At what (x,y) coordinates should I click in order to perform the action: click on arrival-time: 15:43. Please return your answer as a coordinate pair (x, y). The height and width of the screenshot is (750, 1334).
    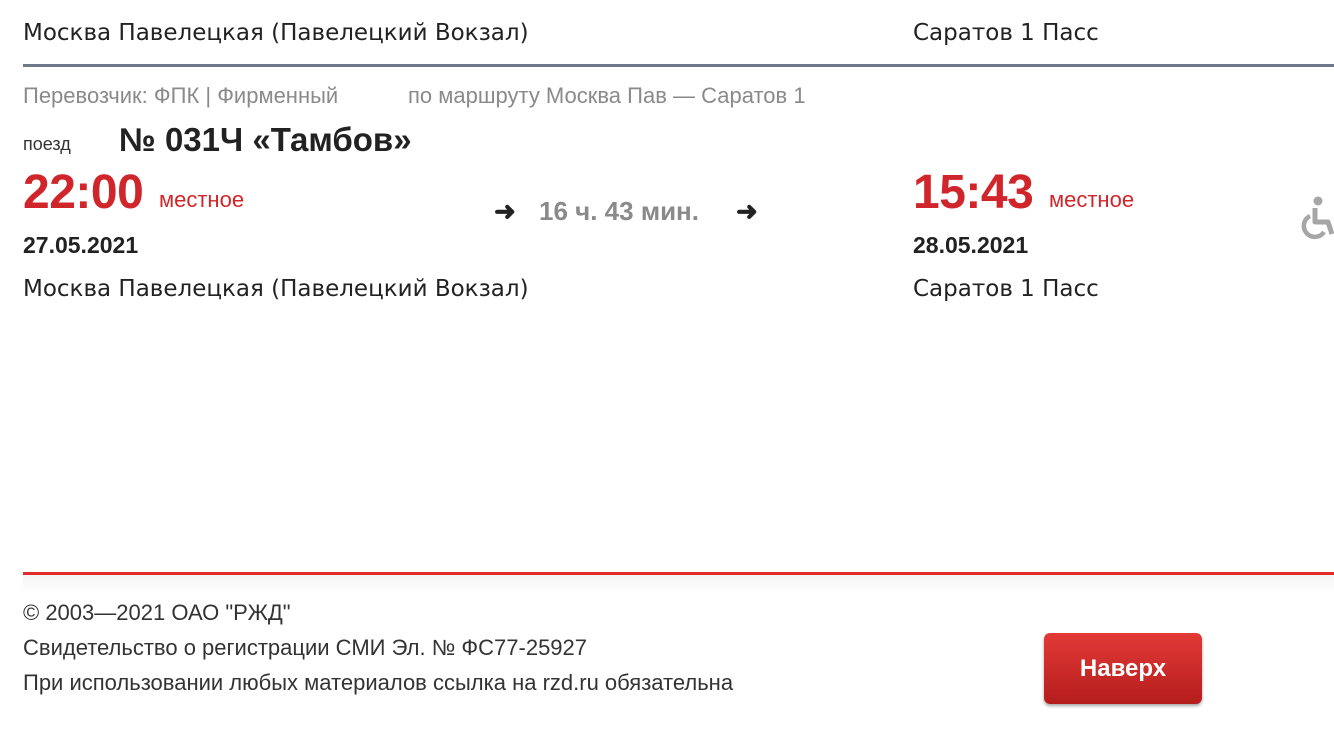
    Looking at the image, I should click on (973, 192).